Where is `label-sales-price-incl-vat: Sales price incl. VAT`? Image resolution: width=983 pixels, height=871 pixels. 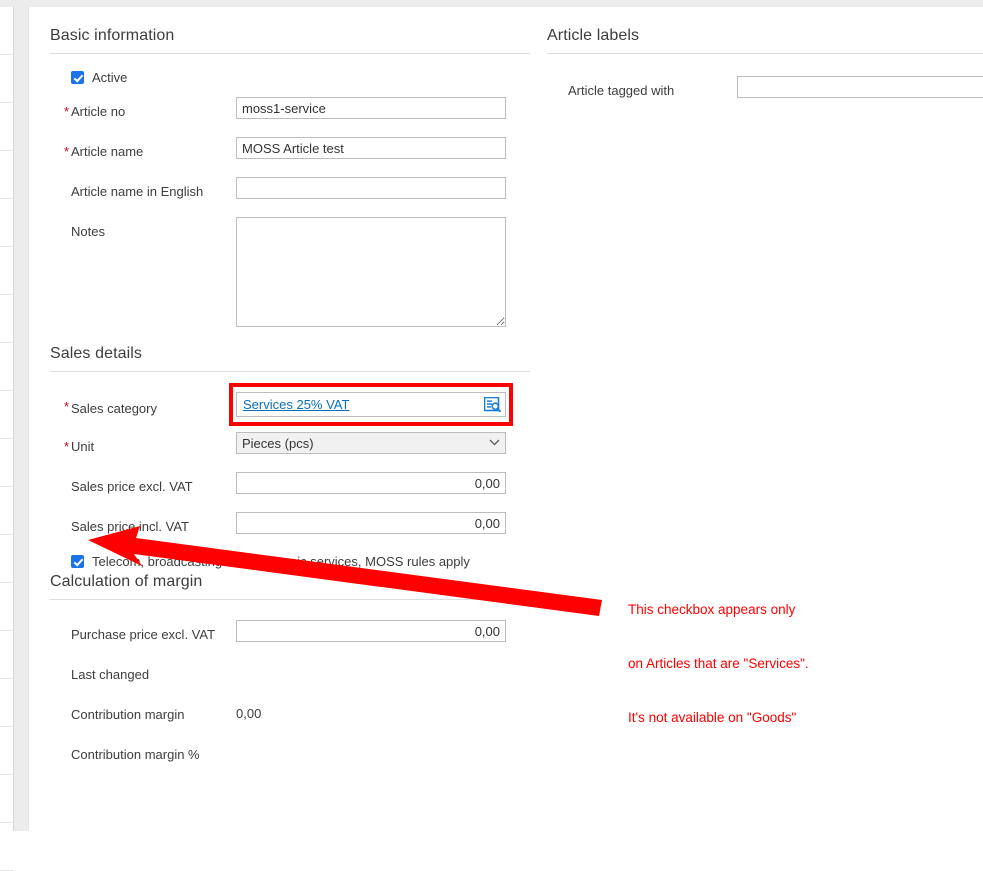
label-sales-price-incl-vat: Sales price incl. VAT is located at coordinates (130, 526).